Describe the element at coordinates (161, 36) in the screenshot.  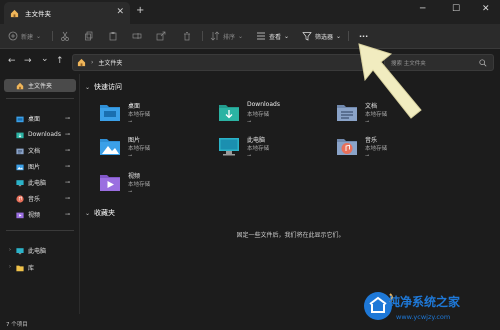
I see `share-button` at that location.